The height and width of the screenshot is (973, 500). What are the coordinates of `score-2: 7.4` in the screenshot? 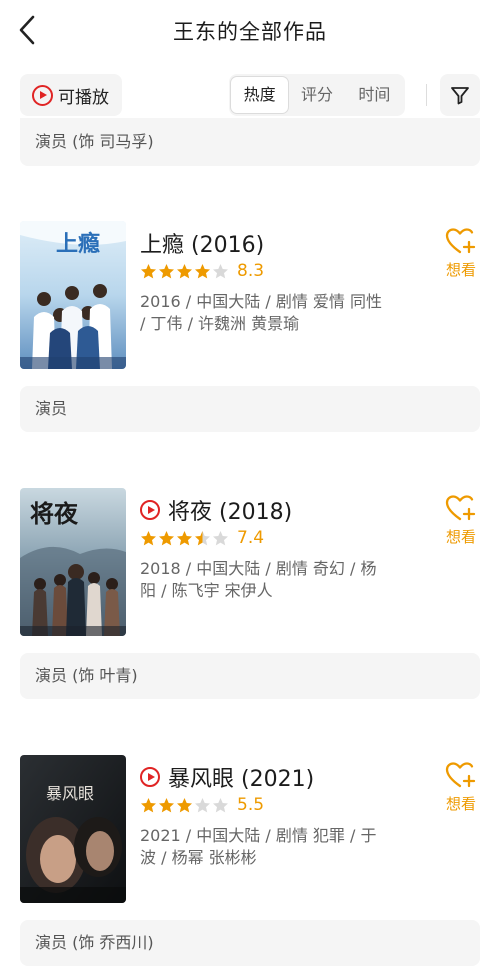 It's located at (251, 538).